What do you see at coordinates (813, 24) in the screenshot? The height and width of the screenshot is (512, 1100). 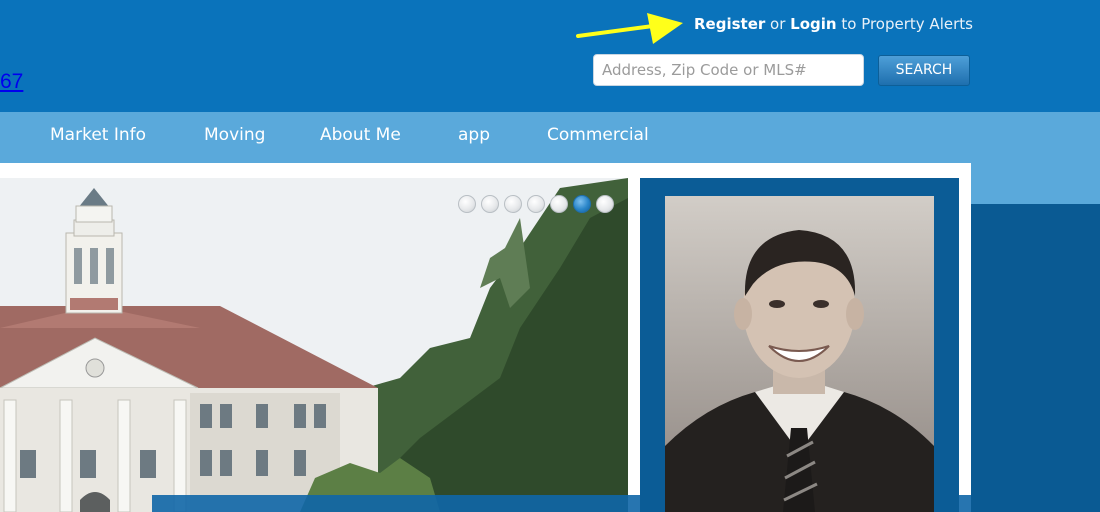 I see `login-link: Login` at bounding box center [813, 24].